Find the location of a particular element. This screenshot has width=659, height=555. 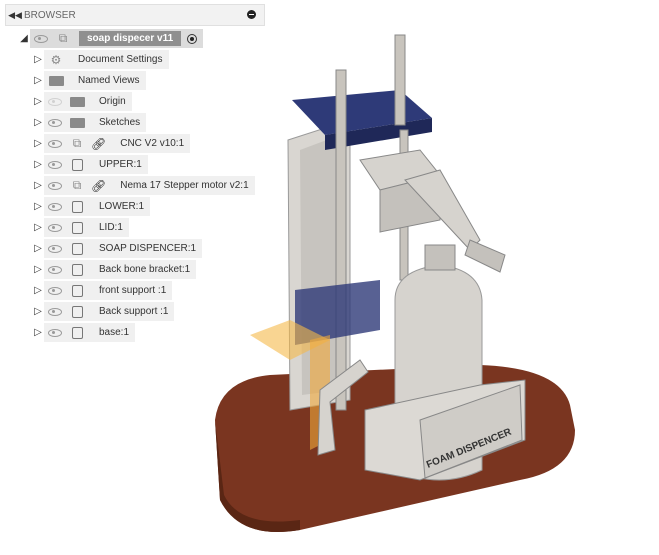

tree-item: ▷ Back support :1 is located at coordinates (103, 311).